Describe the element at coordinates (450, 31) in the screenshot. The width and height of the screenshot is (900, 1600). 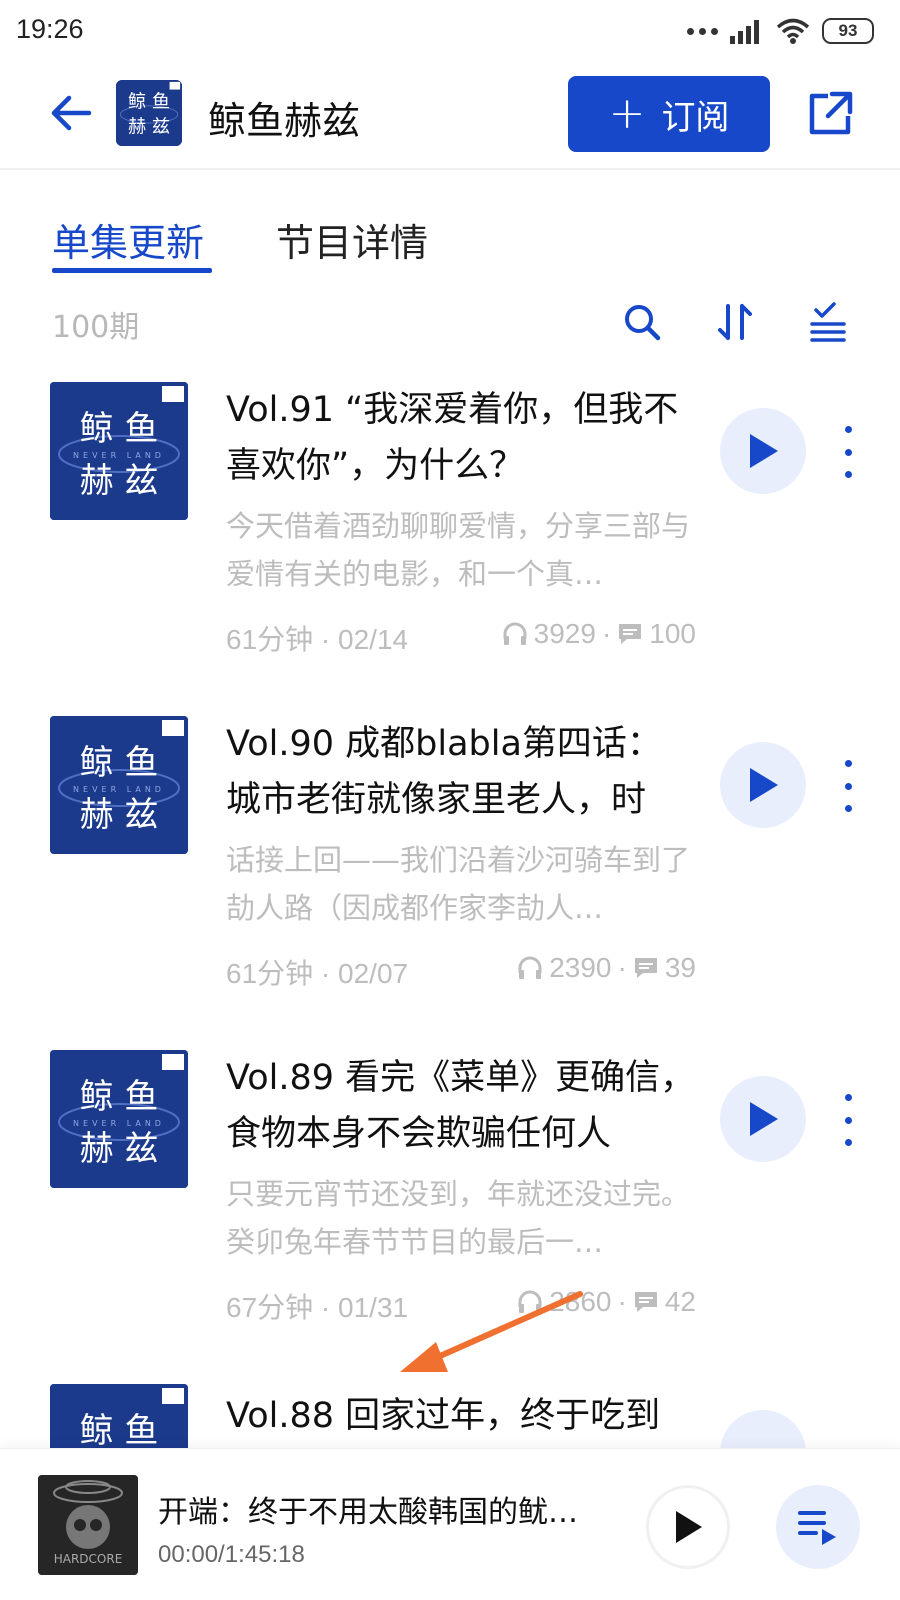
I see `status-bar: 19:26 93` at that location.